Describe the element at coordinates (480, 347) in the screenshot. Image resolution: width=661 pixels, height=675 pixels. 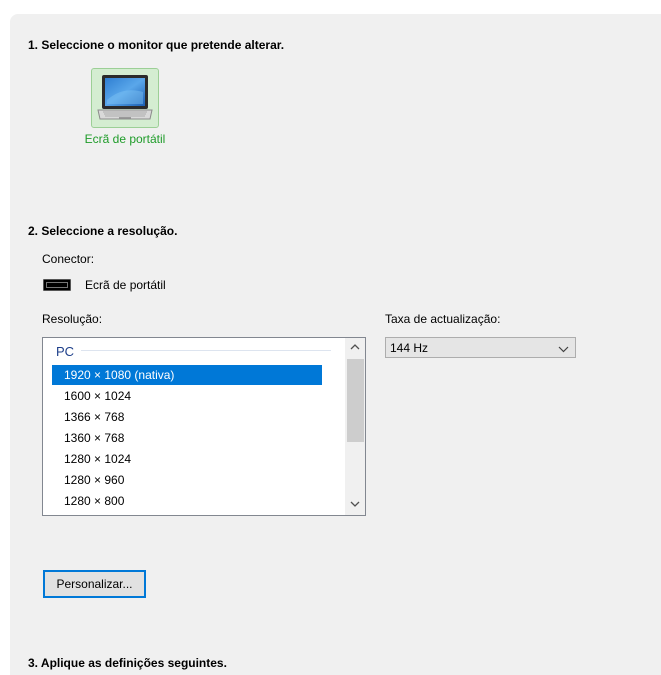
I see `refresh-rate-dropdown: 144 Hz` at that location.